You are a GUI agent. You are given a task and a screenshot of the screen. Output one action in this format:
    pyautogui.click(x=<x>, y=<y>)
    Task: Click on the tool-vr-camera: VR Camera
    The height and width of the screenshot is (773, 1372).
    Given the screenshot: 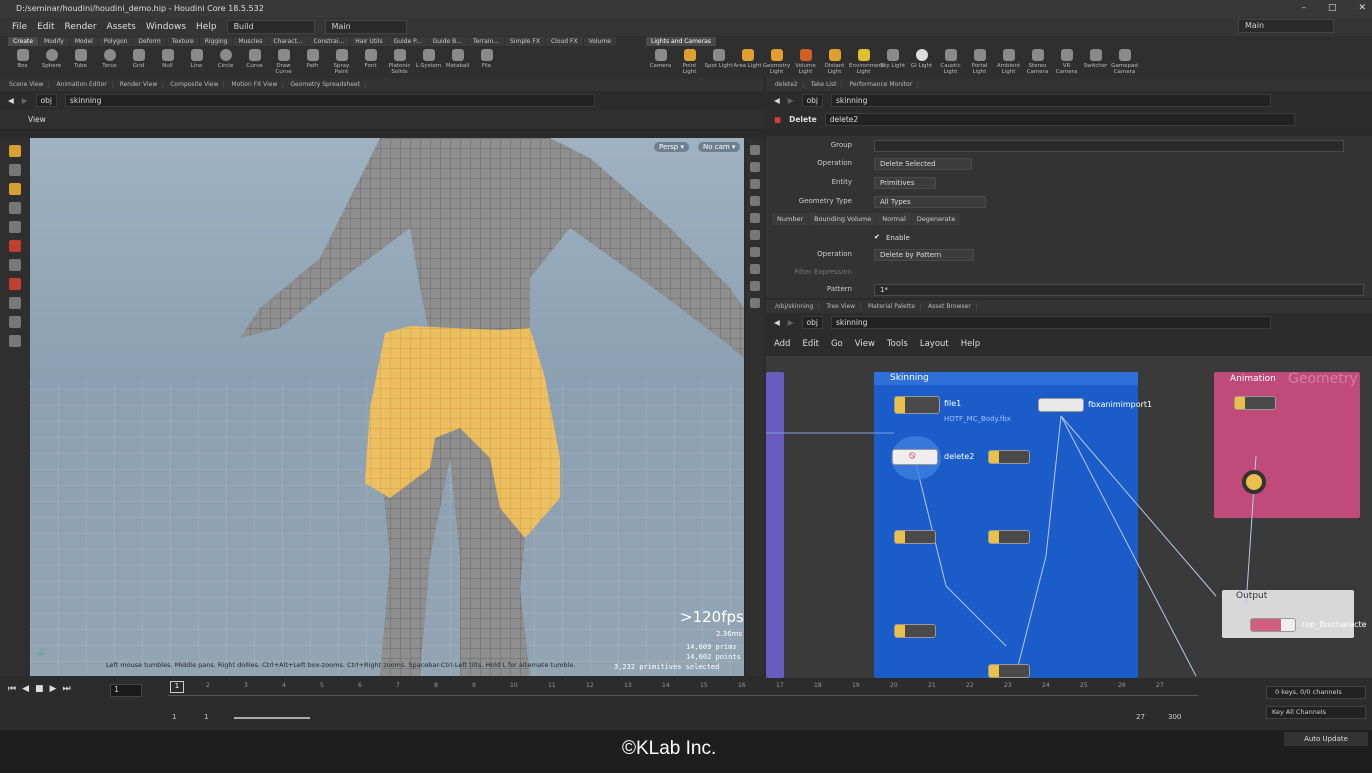 What is the action you would take?
    pyautogui.click(x=1066, y=62)
    